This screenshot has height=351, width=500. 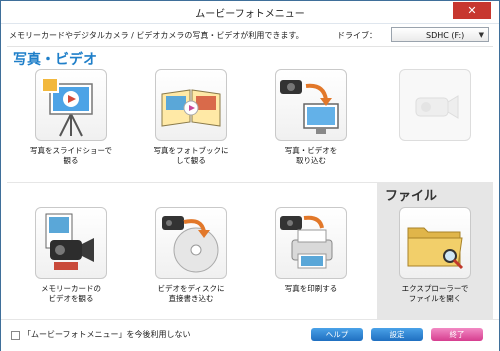 I want to click on close-button: ✕, so click(x=472, y=10).